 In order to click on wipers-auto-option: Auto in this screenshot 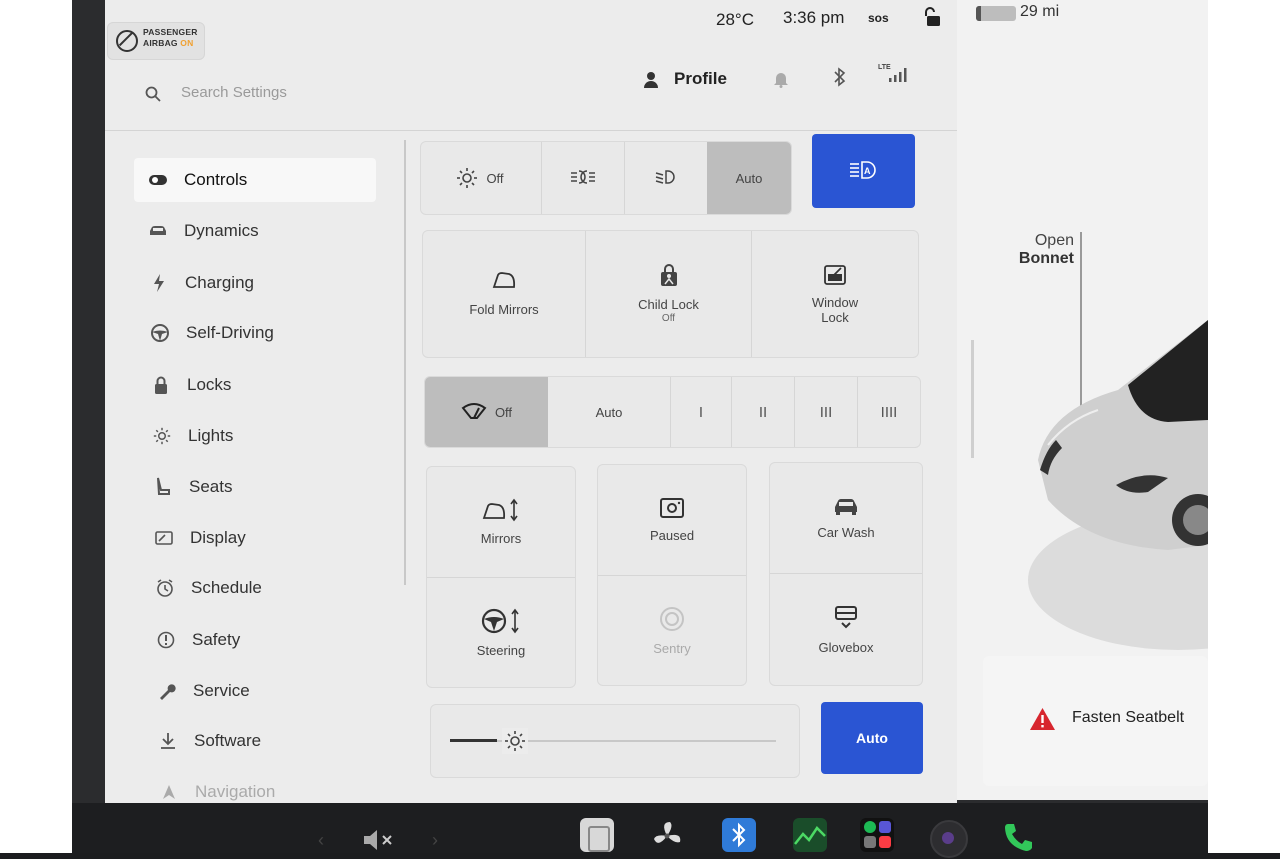, I will do `click(609, 412)`.